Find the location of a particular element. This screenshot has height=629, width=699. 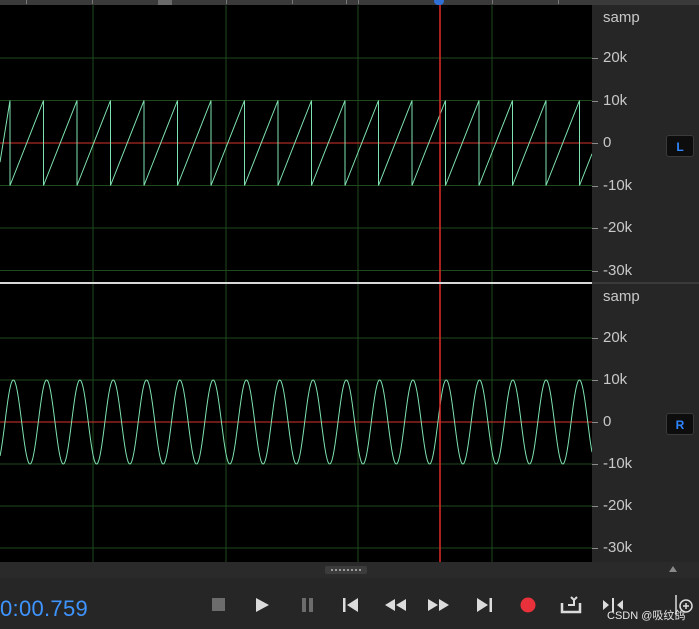

fast-forward-icon is located at coordinates (438, 605).